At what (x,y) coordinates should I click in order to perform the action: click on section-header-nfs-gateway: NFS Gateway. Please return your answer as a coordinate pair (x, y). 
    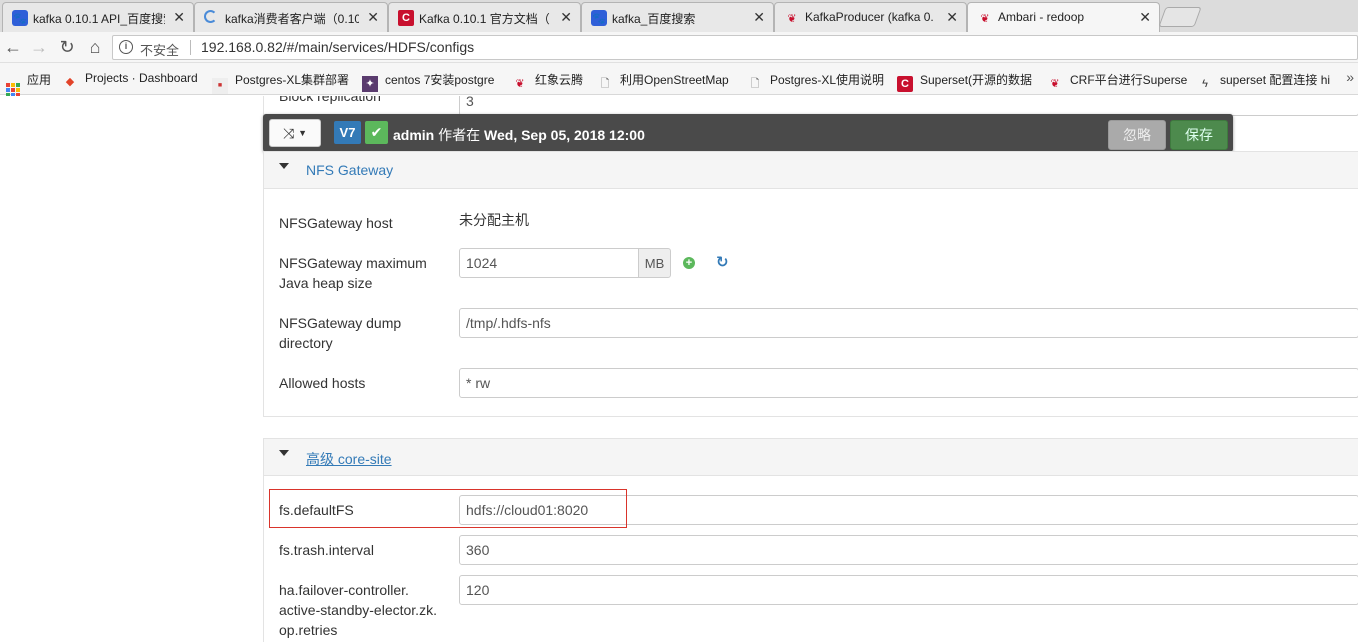
    Looking at the image, I should click on (810, 170).